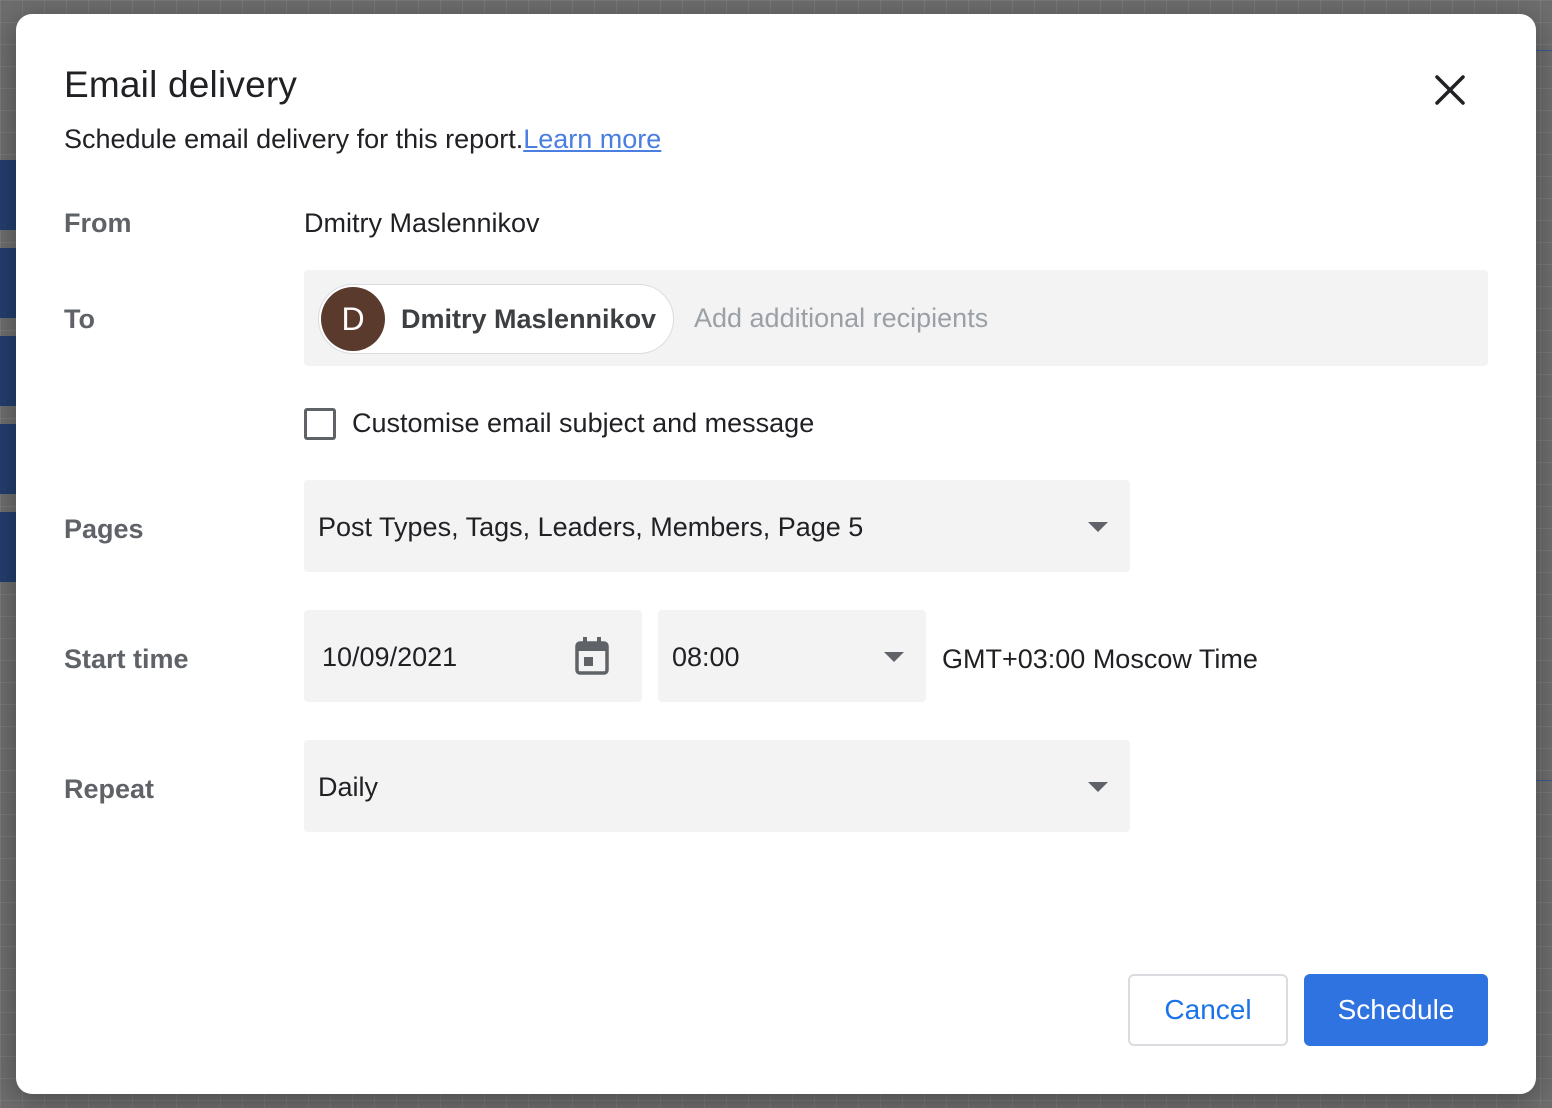  What do you see at coordinates (706, 657) in the screenshot?
I see `start-time-value: 08:00` at bounding box center [706, 657].